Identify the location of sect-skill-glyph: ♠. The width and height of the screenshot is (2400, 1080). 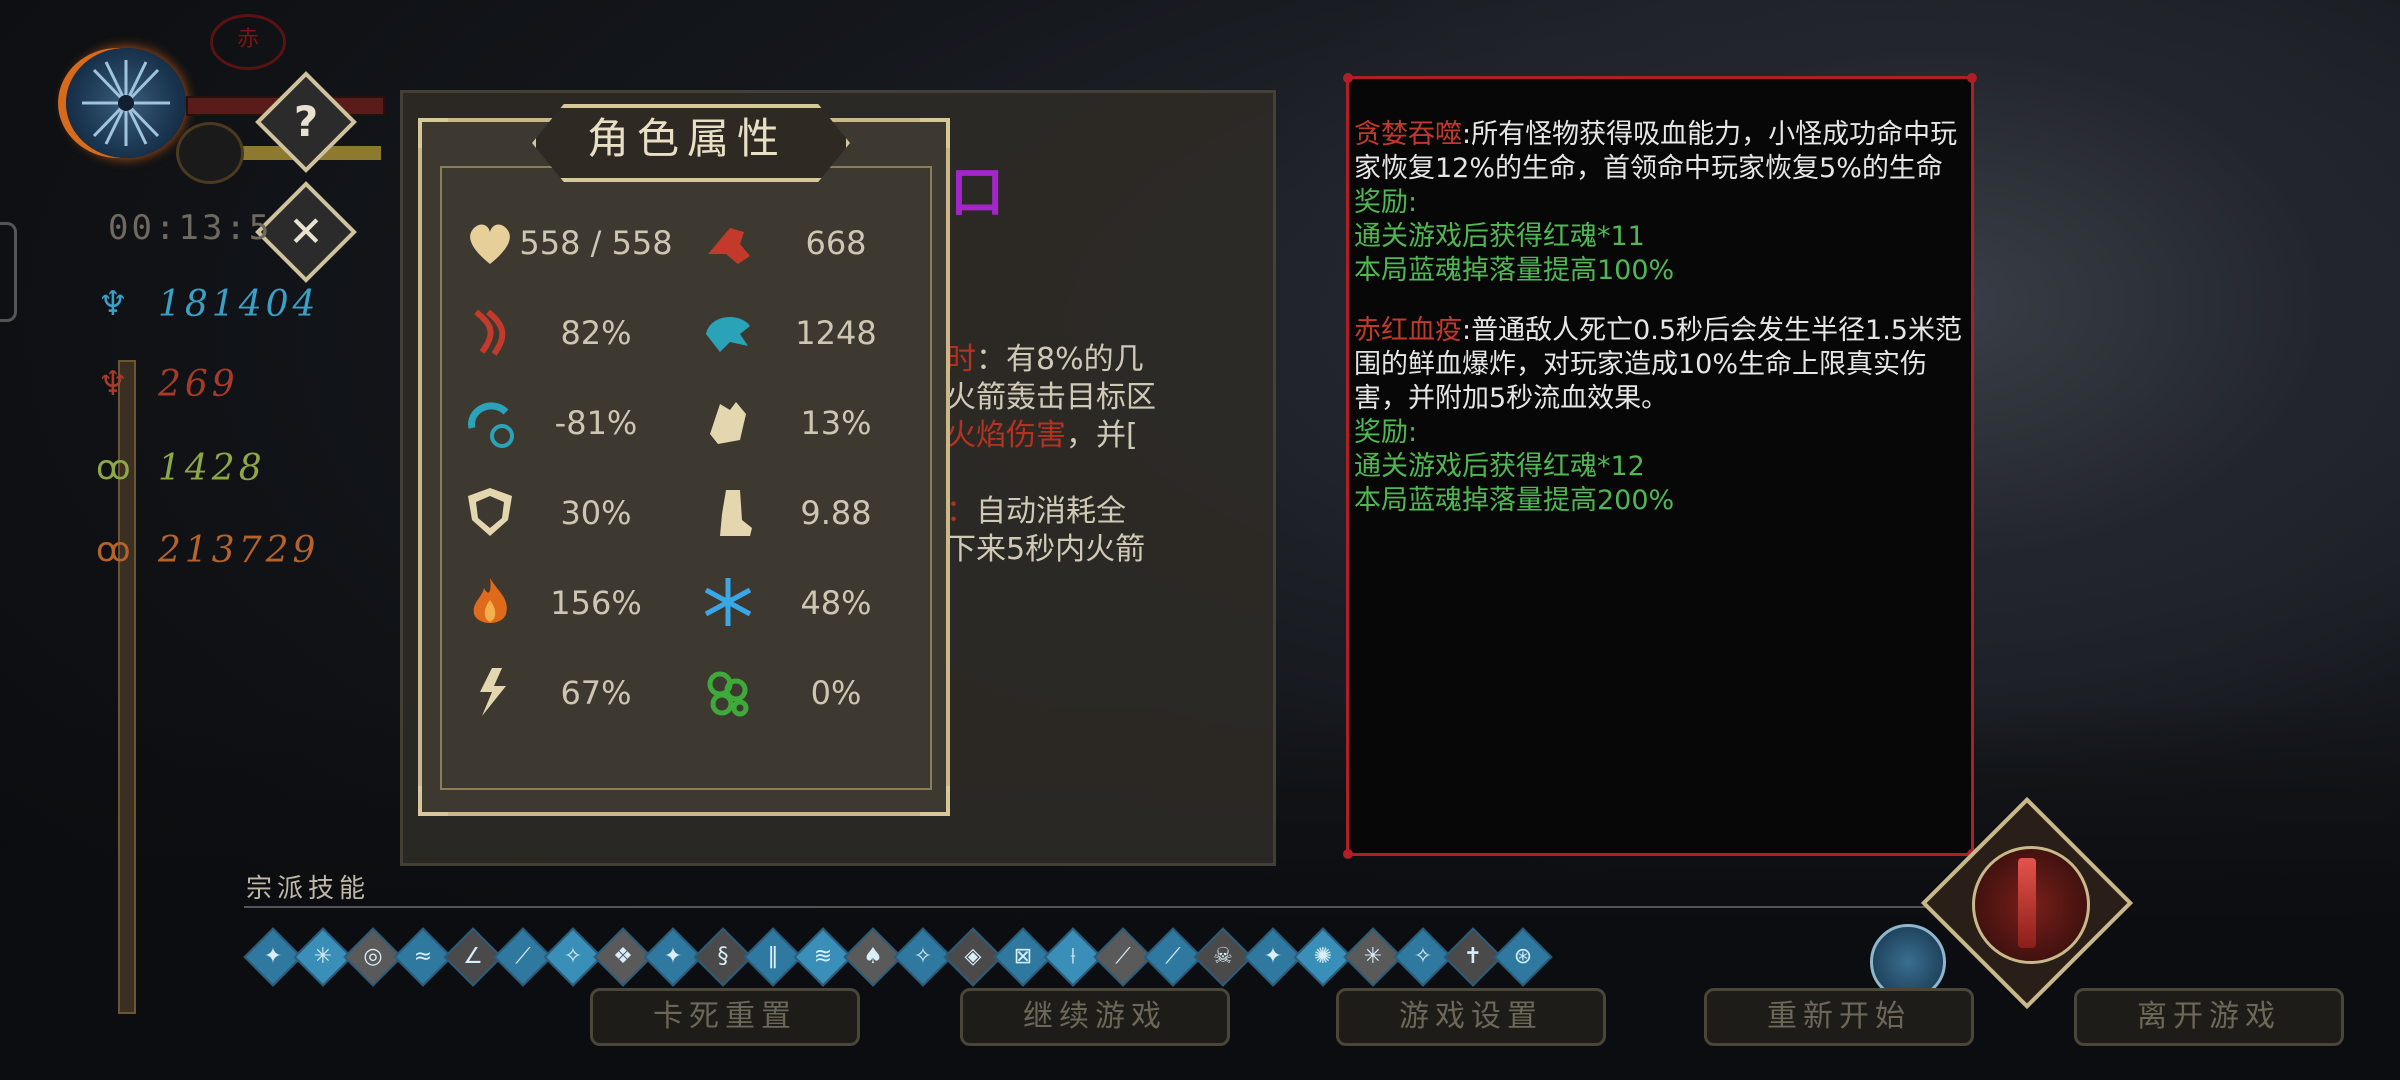
(873, 956).